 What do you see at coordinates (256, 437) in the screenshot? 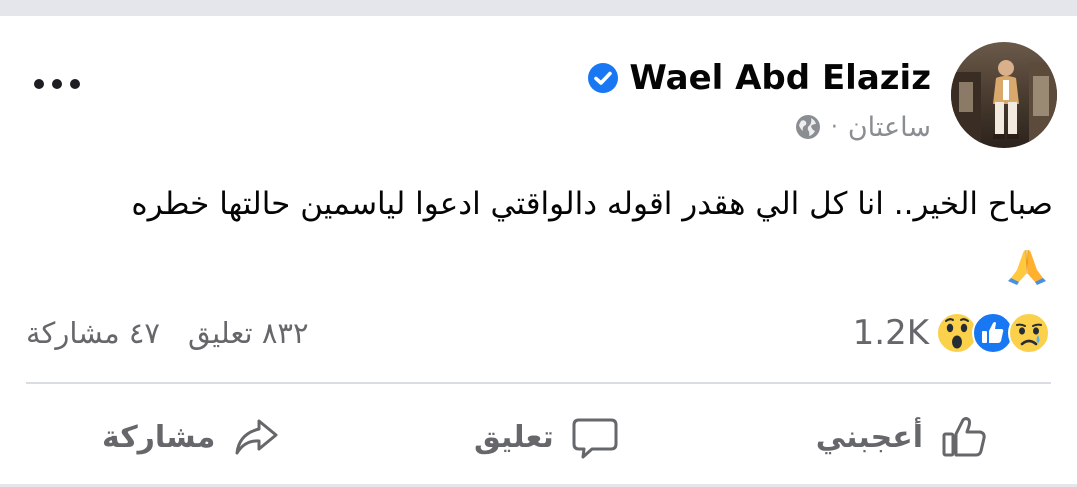
I see `share-arrow-icon` at bounding box center [256, 437].